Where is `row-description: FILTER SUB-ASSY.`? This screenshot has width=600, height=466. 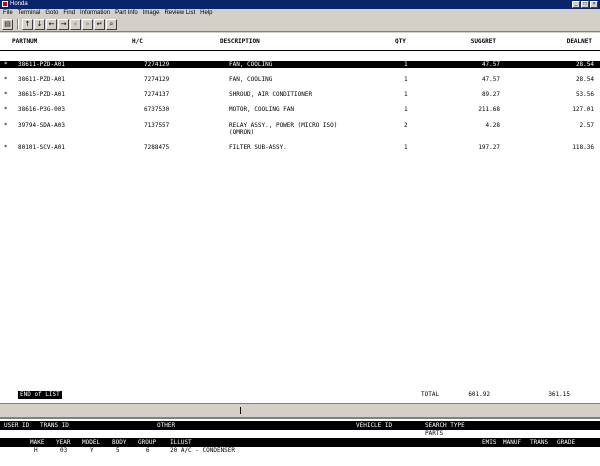 row-description: FILTER SUB-ASSY. is located at coordinates (258, 147).